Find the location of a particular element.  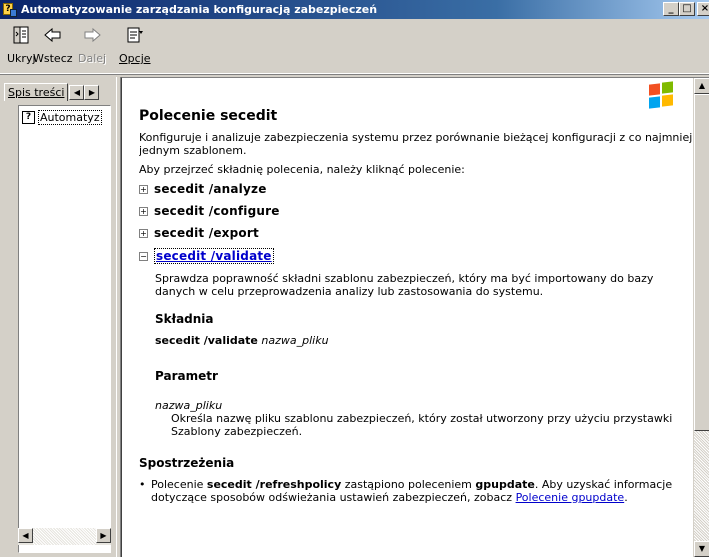

tree-horizontal-scrollbar: ◀ ▶ is located at coordinates (64, 536).